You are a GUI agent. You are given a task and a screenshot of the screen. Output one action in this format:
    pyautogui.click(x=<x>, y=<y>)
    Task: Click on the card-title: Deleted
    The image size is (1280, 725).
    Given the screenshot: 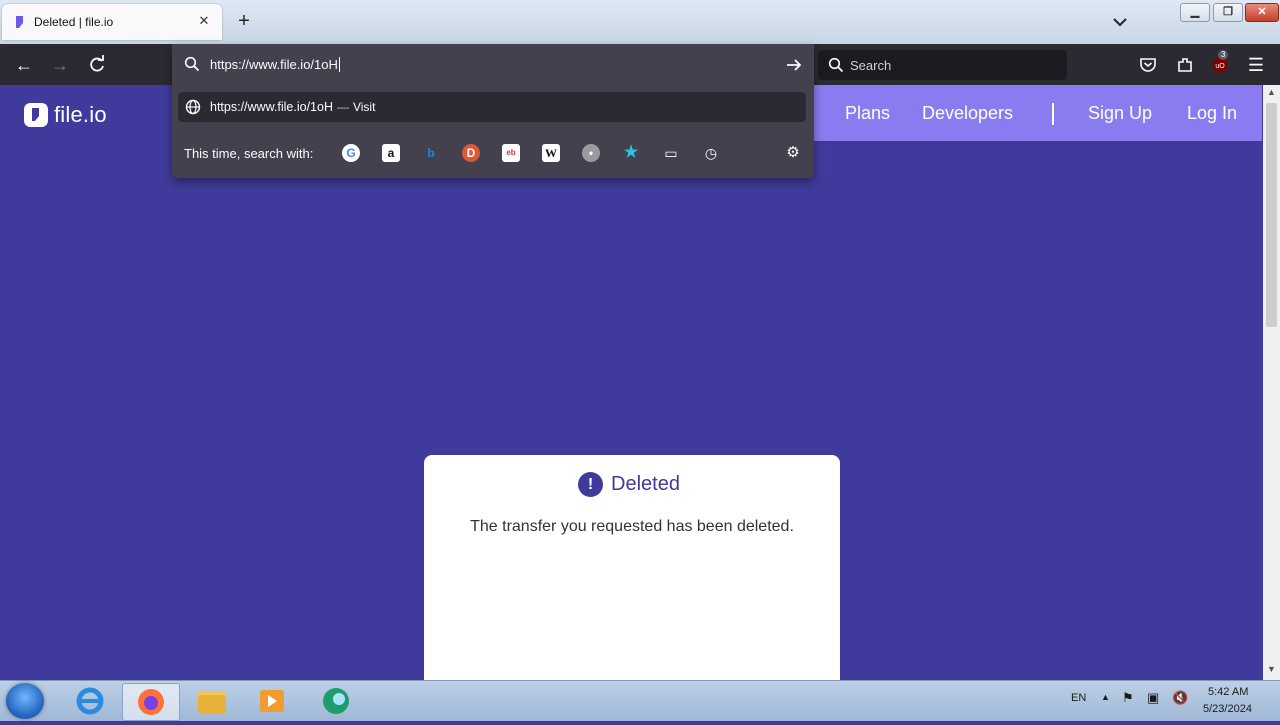 What is the action you would take?
    pyautogui.click(x=645, y=484)
    